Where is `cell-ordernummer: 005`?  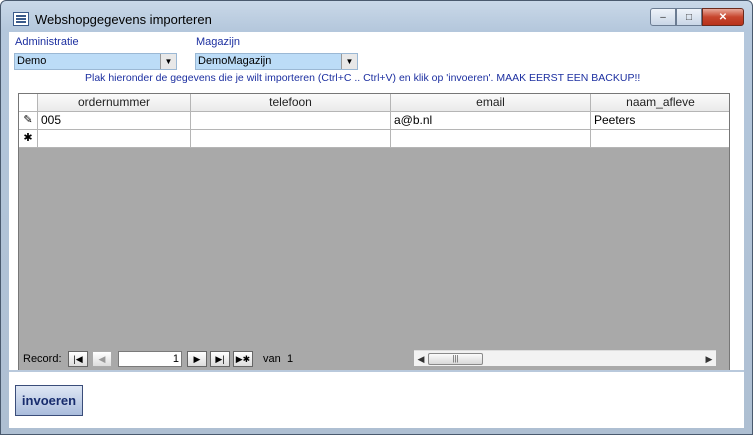
cell-ordernummer: 005 is located at coordinates (114, 121).